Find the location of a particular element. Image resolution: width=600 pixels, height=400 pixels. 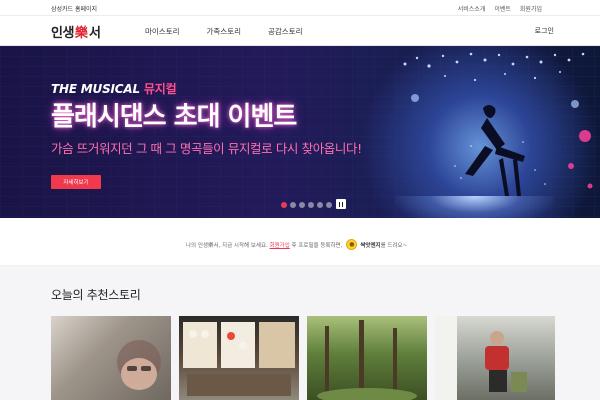

stage-lights-illustration is located at coordinates (498, 124).